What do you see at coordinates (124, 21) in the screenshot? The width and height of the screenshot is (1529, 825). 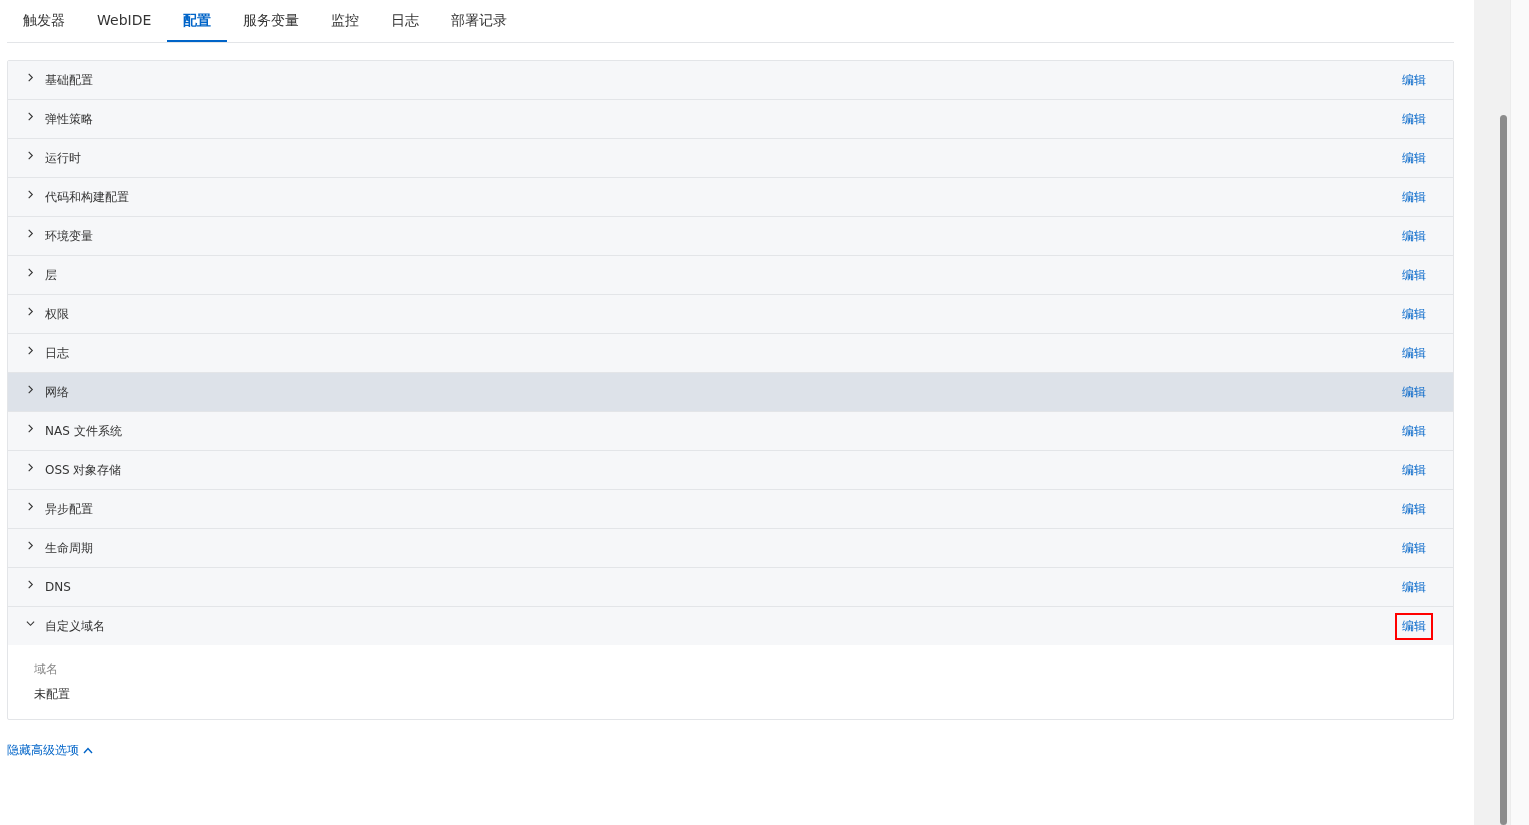 I see `tab: WebIDE` at bounding box center [124, 21].